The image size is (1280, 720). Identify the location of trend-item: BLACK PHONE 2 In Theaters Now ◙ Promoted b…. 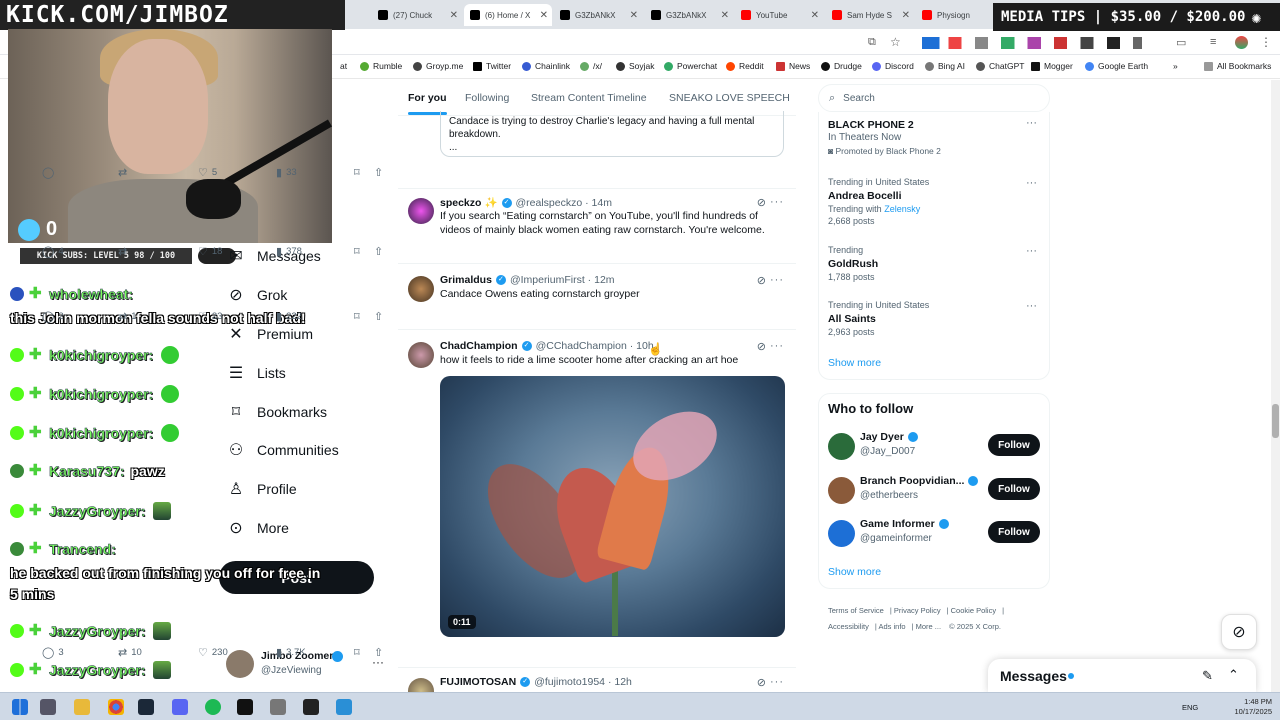
(884, 137).